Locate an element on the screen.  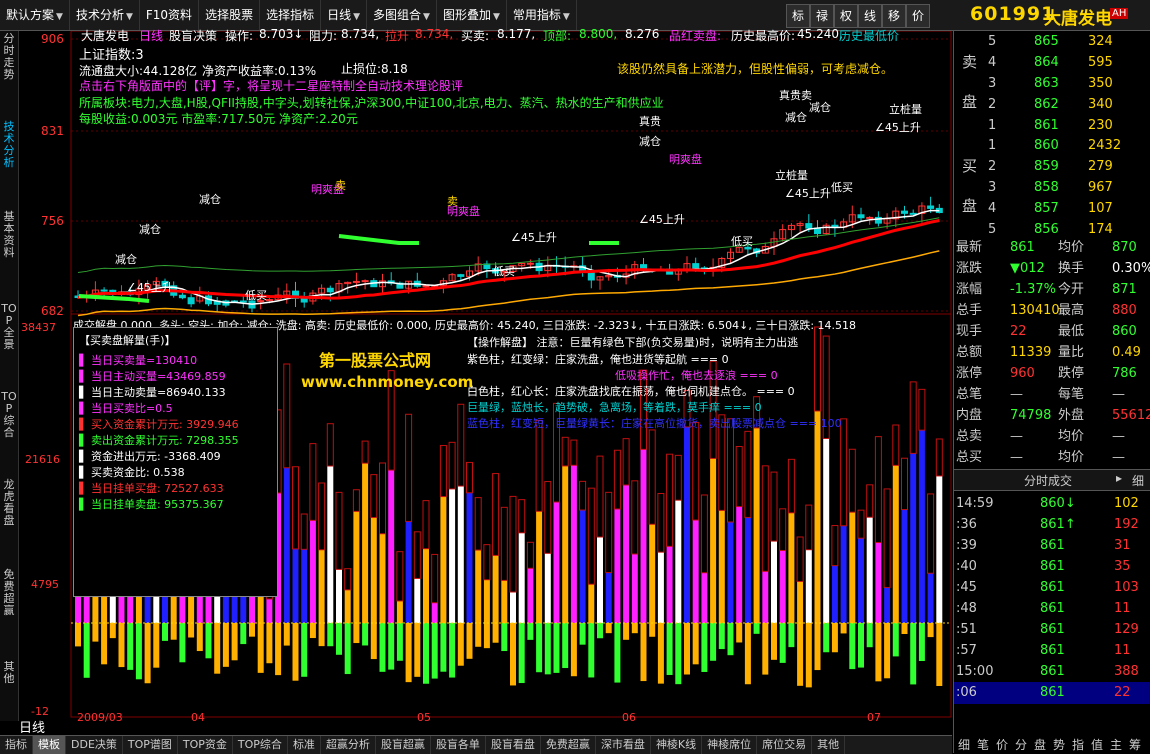
menu-8: 常用指标 ▼ is located at coordinates (542, 15).